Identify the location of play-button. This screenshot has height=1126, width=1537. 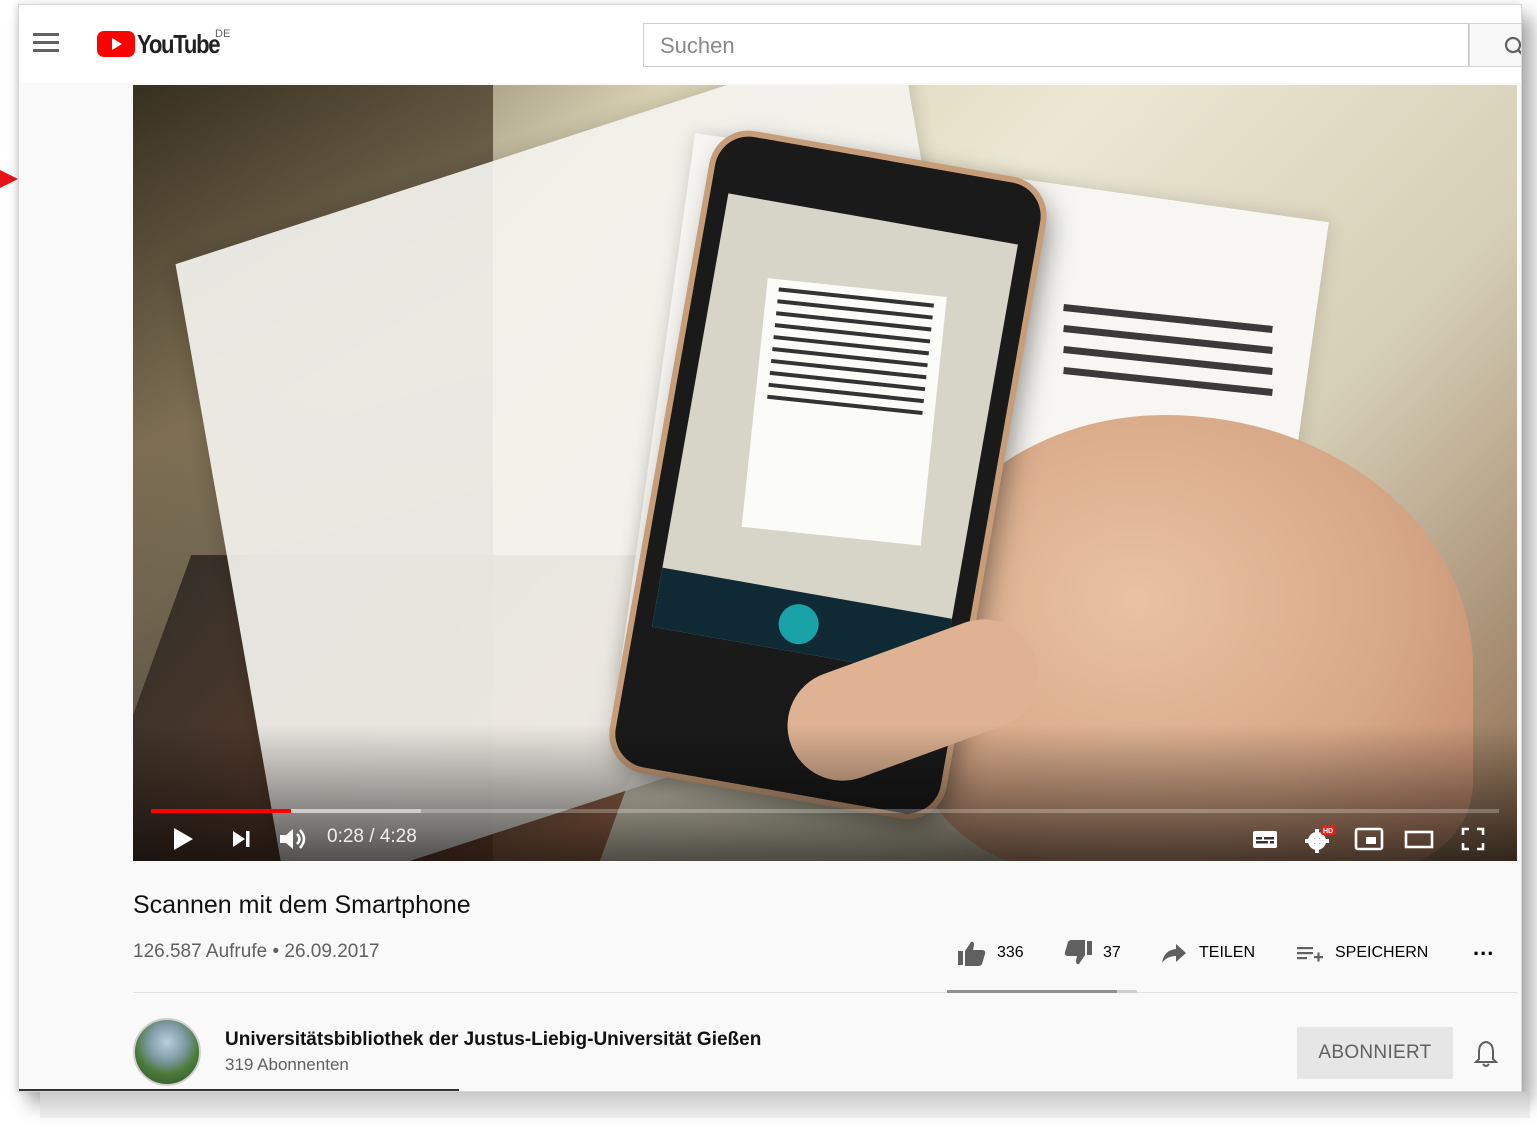
(183, 841).